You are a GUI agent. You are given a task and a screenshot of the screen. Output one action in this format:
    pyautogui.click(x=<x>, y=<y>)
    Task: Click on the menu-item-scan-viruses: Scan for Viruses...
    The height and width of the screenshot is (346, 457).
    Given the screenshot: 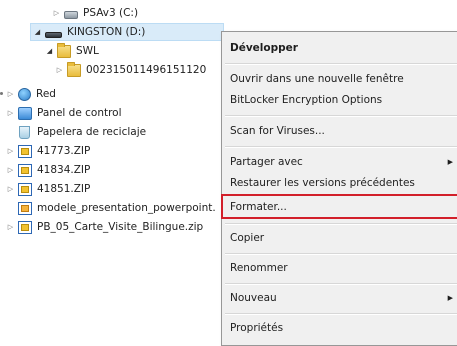 What is the action you would take?
    pyautogui.click(x=339, y=131)
    